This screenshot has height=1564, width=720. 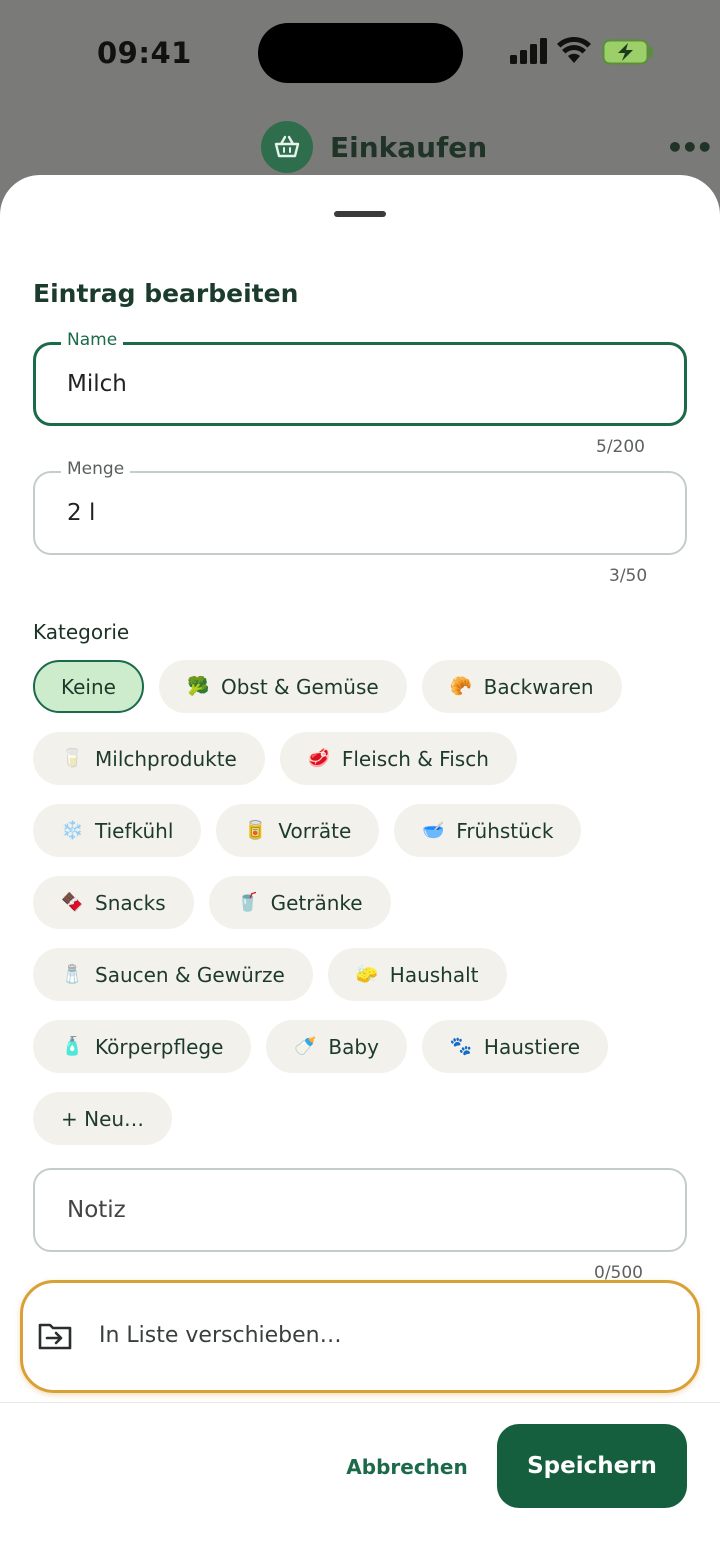 I want to click on chip-label: Keine, so click(x=88, y=686).